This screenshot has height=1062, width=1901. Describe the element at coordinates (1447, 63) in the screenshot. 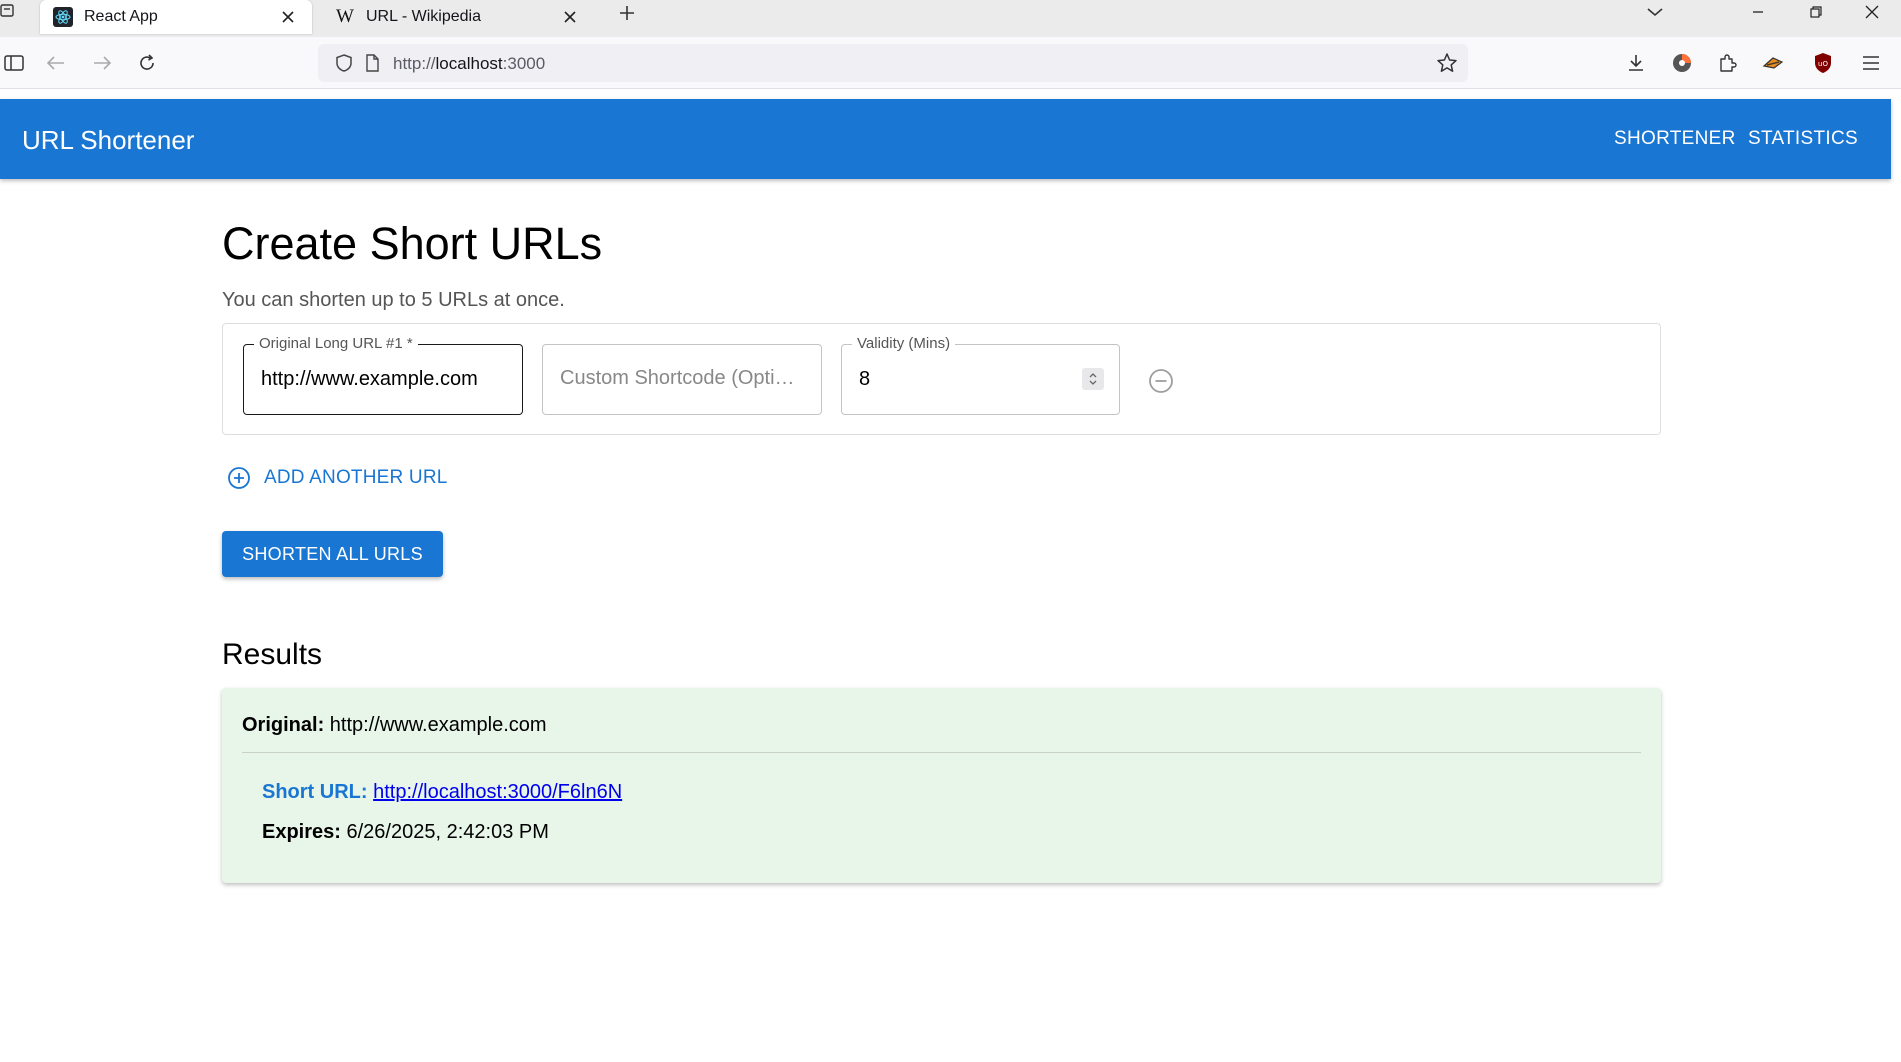

I see `bookmark-star-icon` at that location.